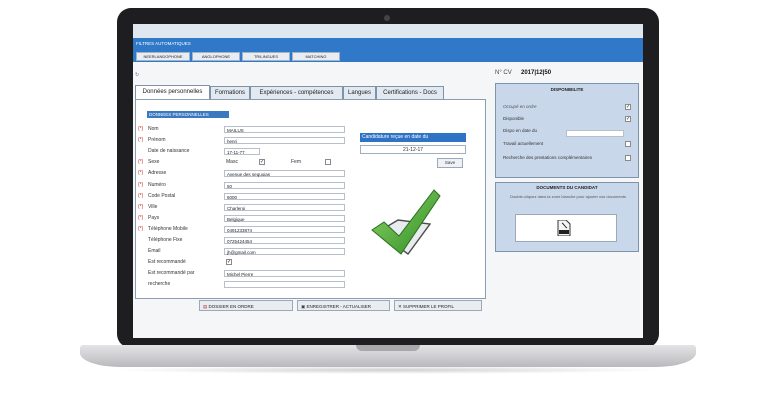 The height and width of the screenshot is (405, 776). I want to click on section-title: DONNEES PERSONNELLES, so click(188, 114).